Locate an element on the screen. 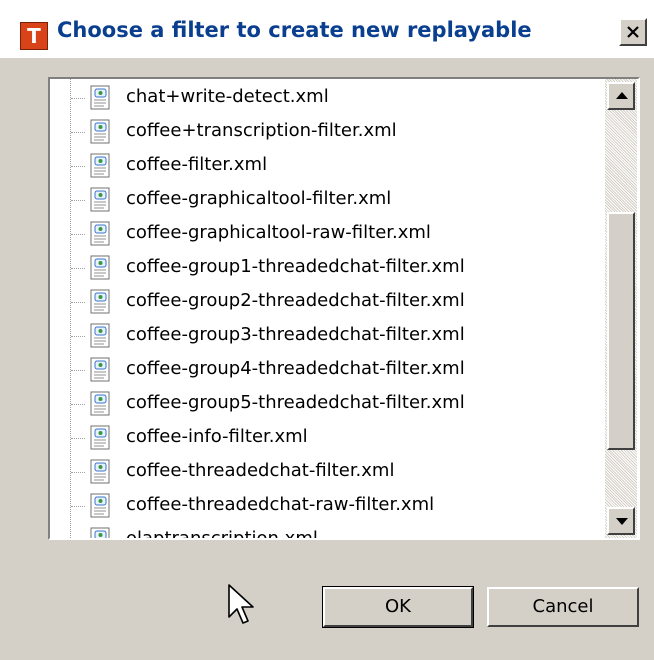  tree-item-label: coffee-graphicaltool-filter.xml is located at coordinates (259, 198).